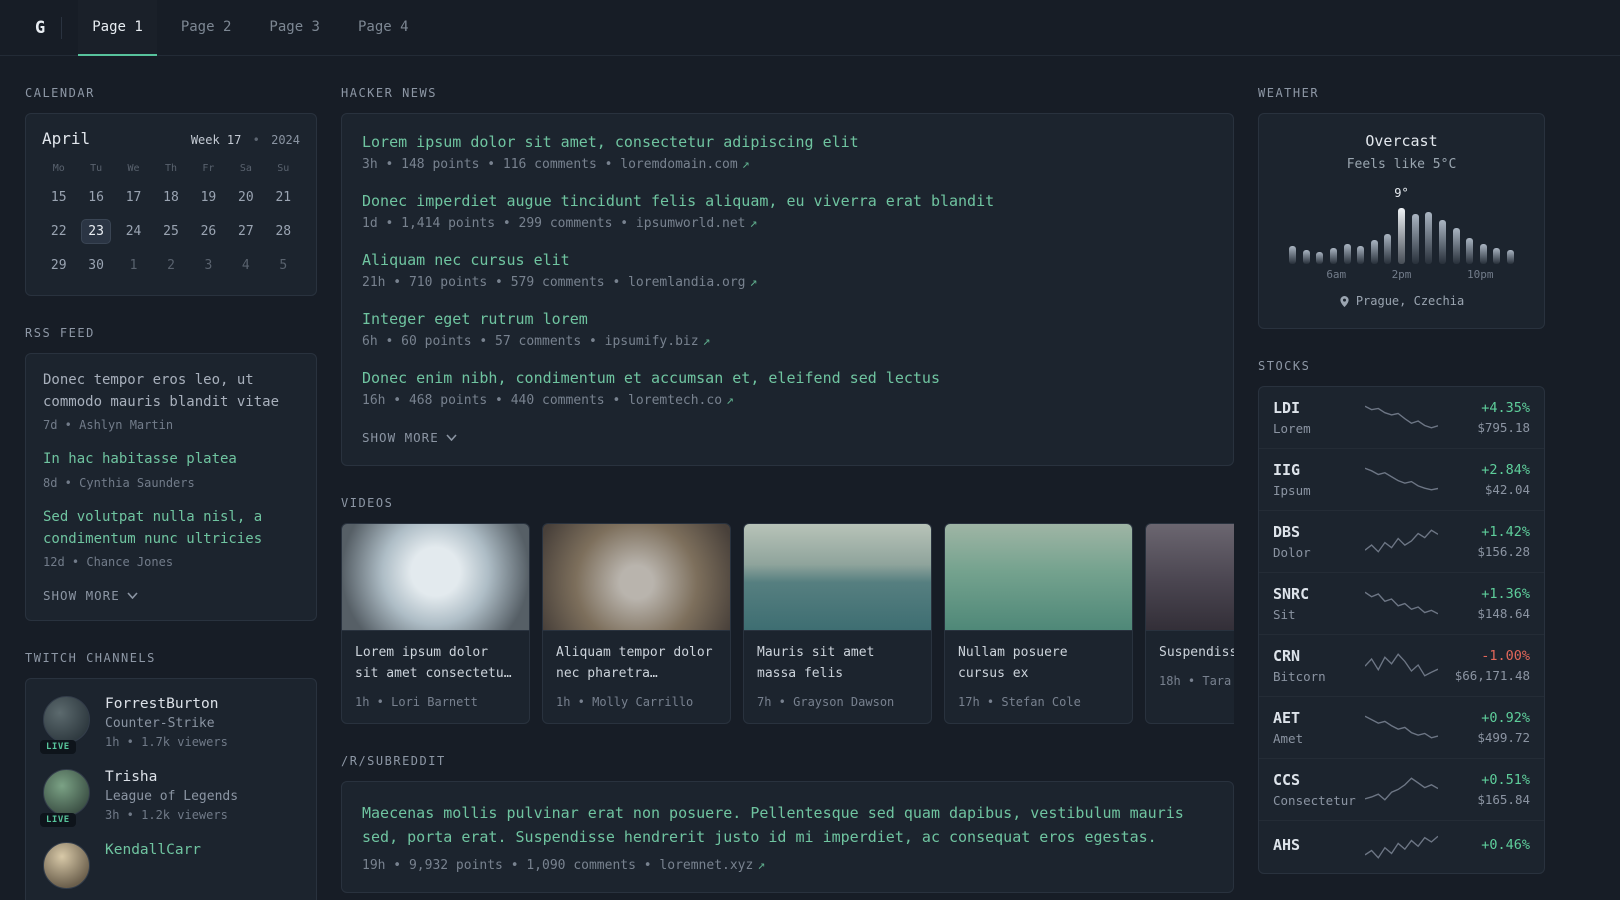 This screenshot has height=900, width=1620. What do you see at coordinates (90, 595) in the screenshot?
I see `rss-show-more-button: SHOW MORE` at bounding box center [90, 595].